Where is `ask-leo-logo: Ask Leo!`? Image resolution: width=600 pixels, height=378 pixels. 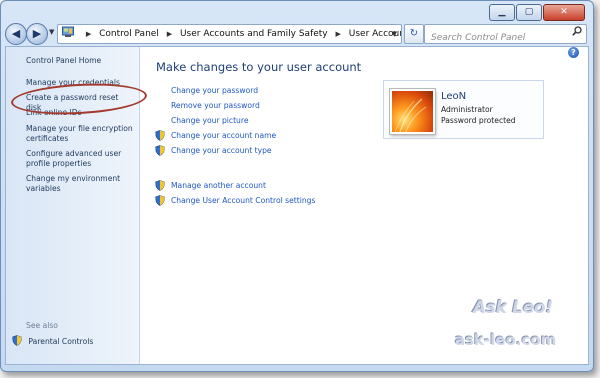 ask-leo-logo: Ask Leo! is located at coordinates (513, 308).